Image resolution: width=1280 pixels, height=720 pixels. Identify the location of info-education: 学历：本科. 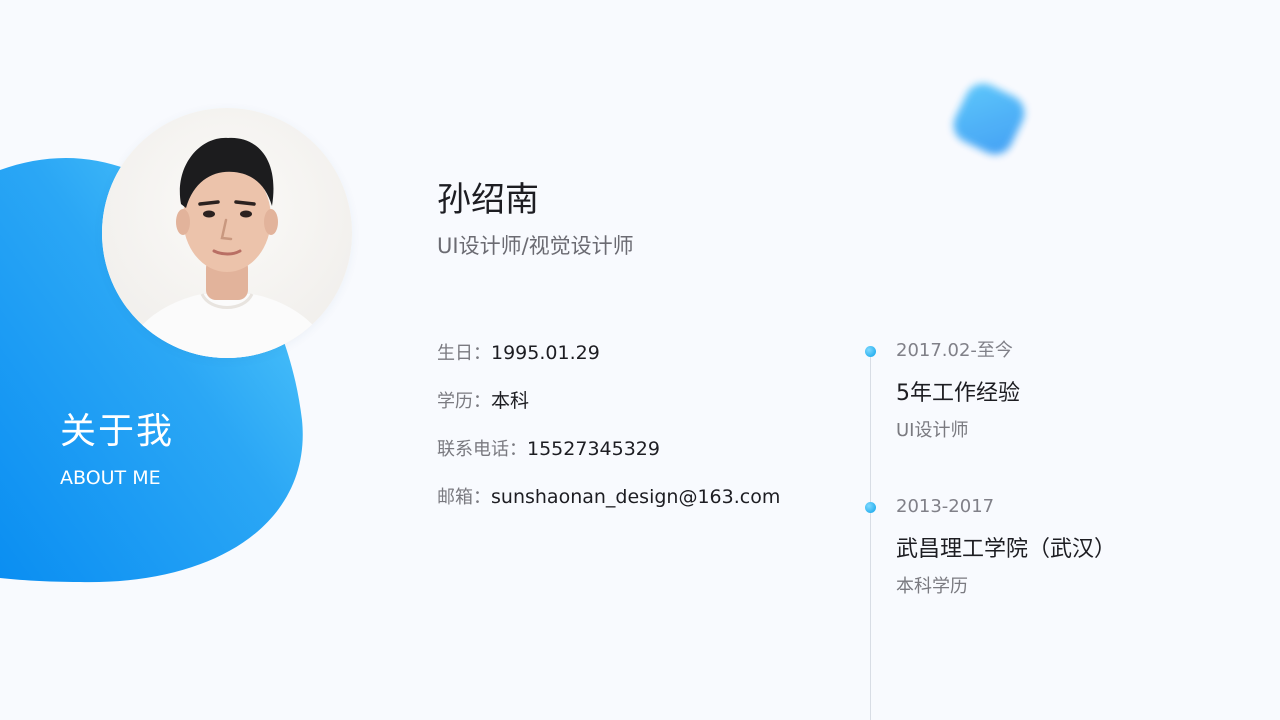
(483, 401).